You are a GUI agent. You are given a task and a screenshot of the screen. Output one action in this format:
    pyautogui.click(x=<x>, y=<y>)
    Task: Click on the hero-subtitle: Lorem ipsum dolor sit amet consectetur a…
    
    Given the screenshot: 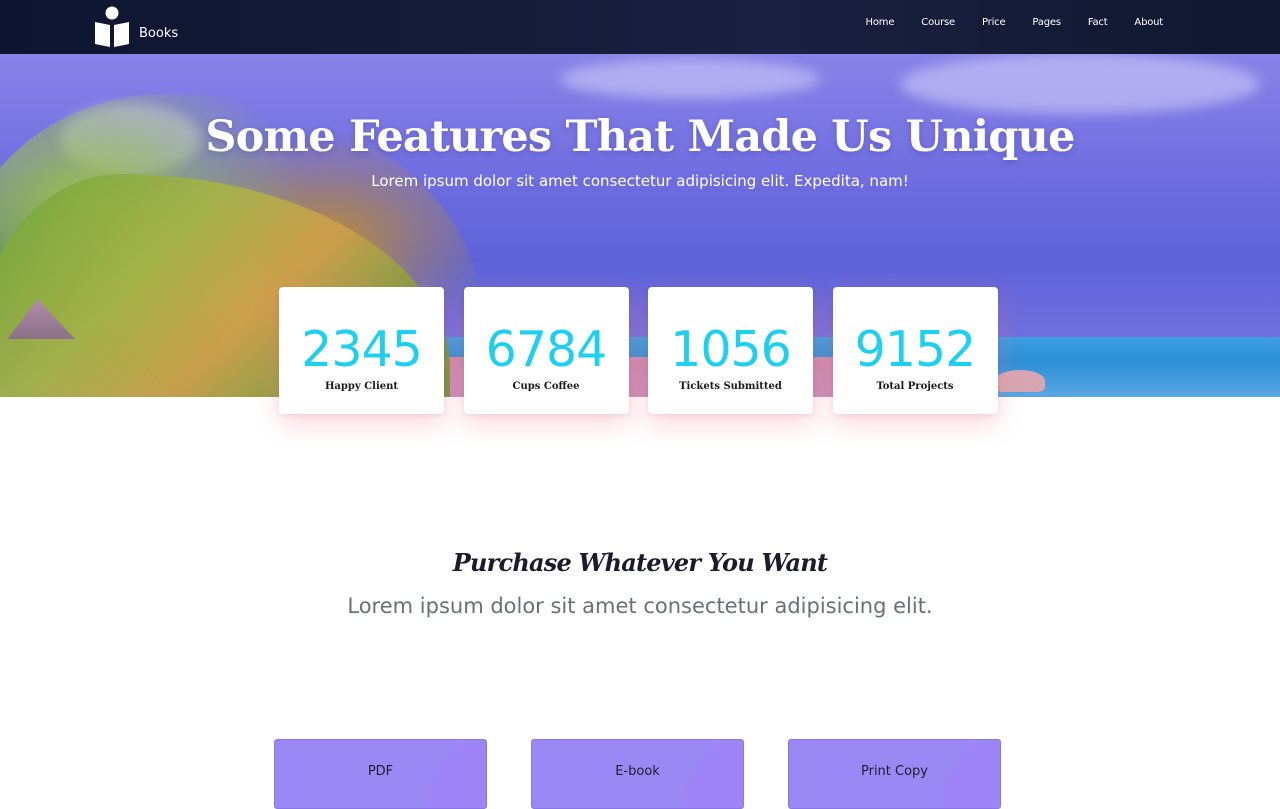 What is the action you would take?
    pyautogui.click(x=640, y=181)
    